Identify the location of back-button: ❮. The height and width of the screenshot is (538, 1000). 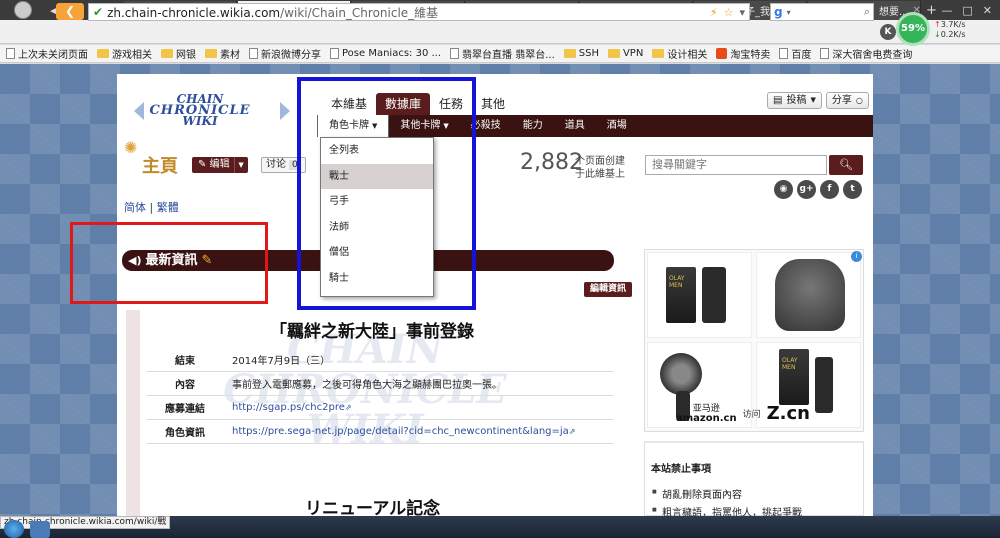
(70, 11).